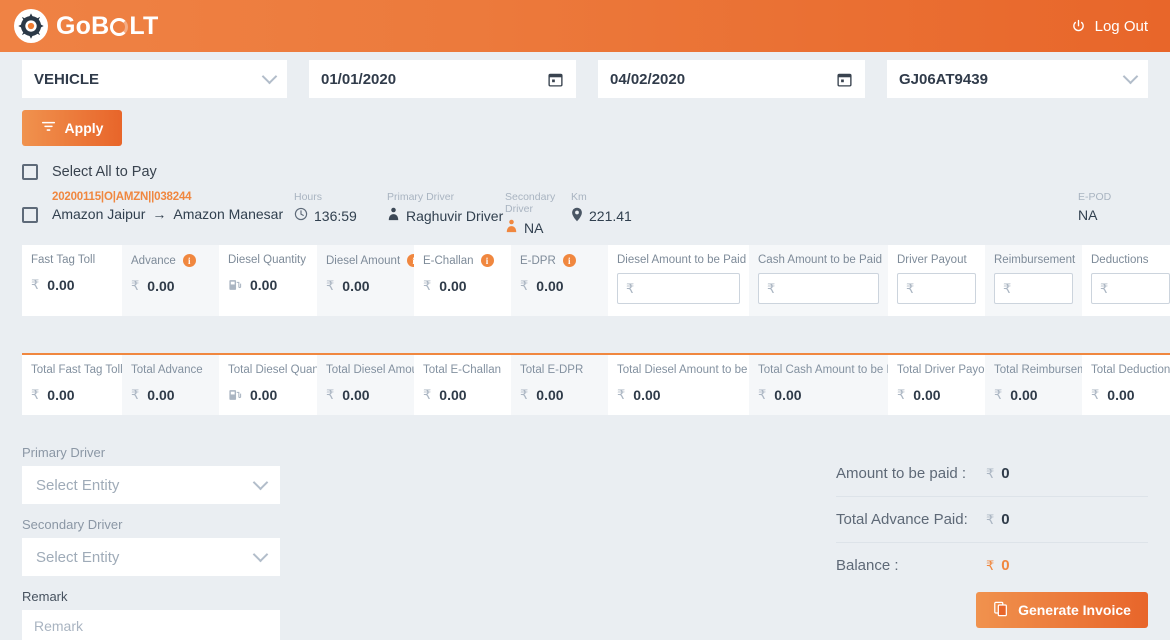 The height and width of the screenshot is (640, 1170). I want to click on total-column-8: Total Driver Payout ₹0.00, so click(936, 385).